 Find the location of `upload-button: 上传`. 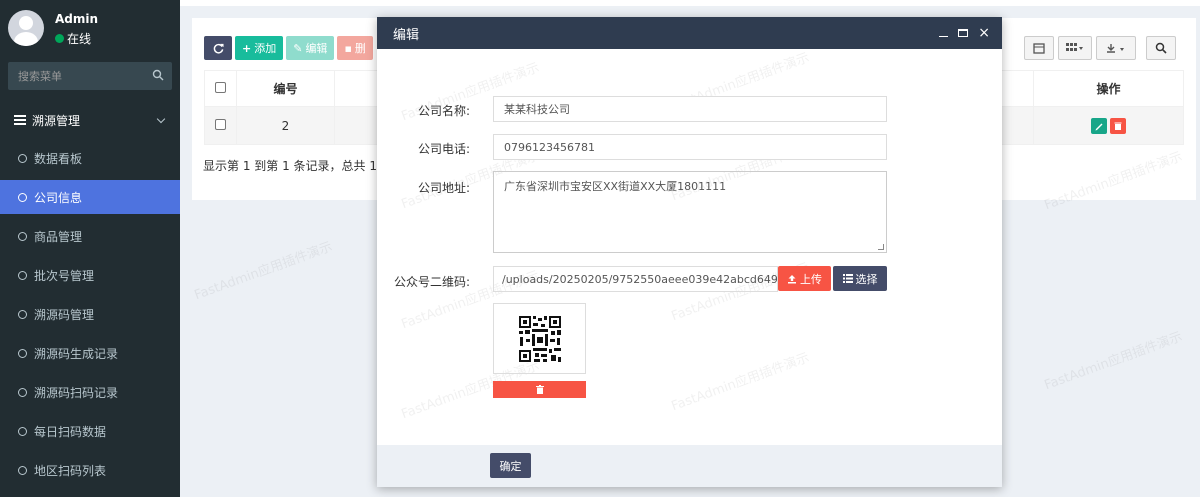

upload-button: 上传 is located at coordinates (804, 278).